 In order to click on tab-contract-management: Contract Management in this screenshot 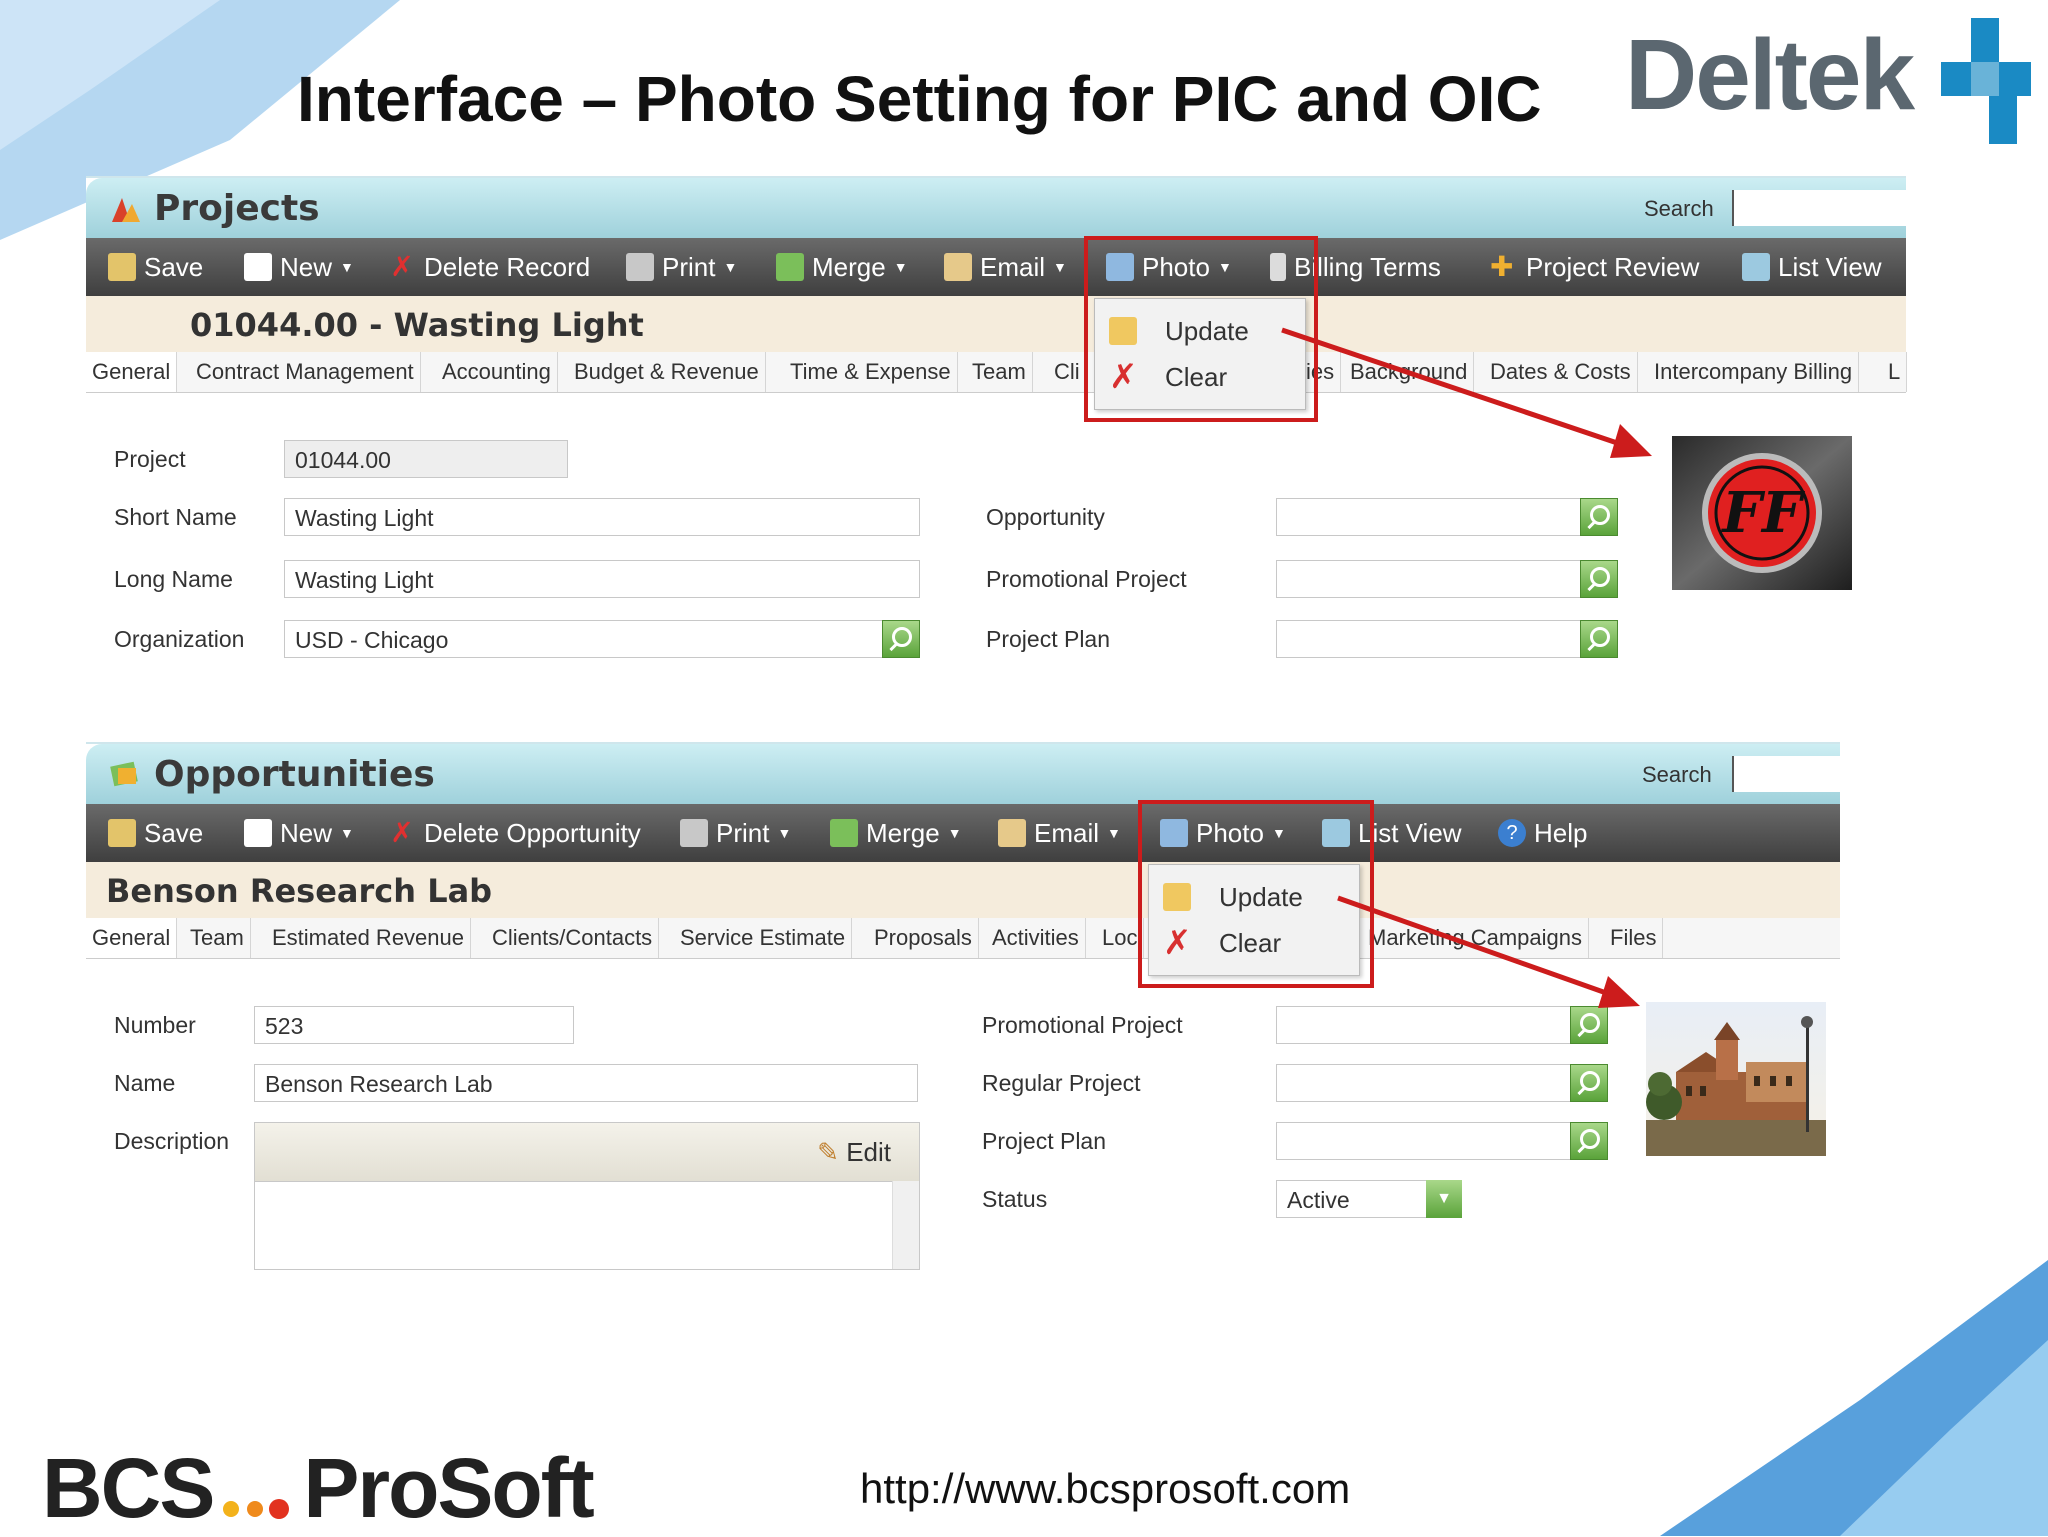, I will do `click(305, 372)`.